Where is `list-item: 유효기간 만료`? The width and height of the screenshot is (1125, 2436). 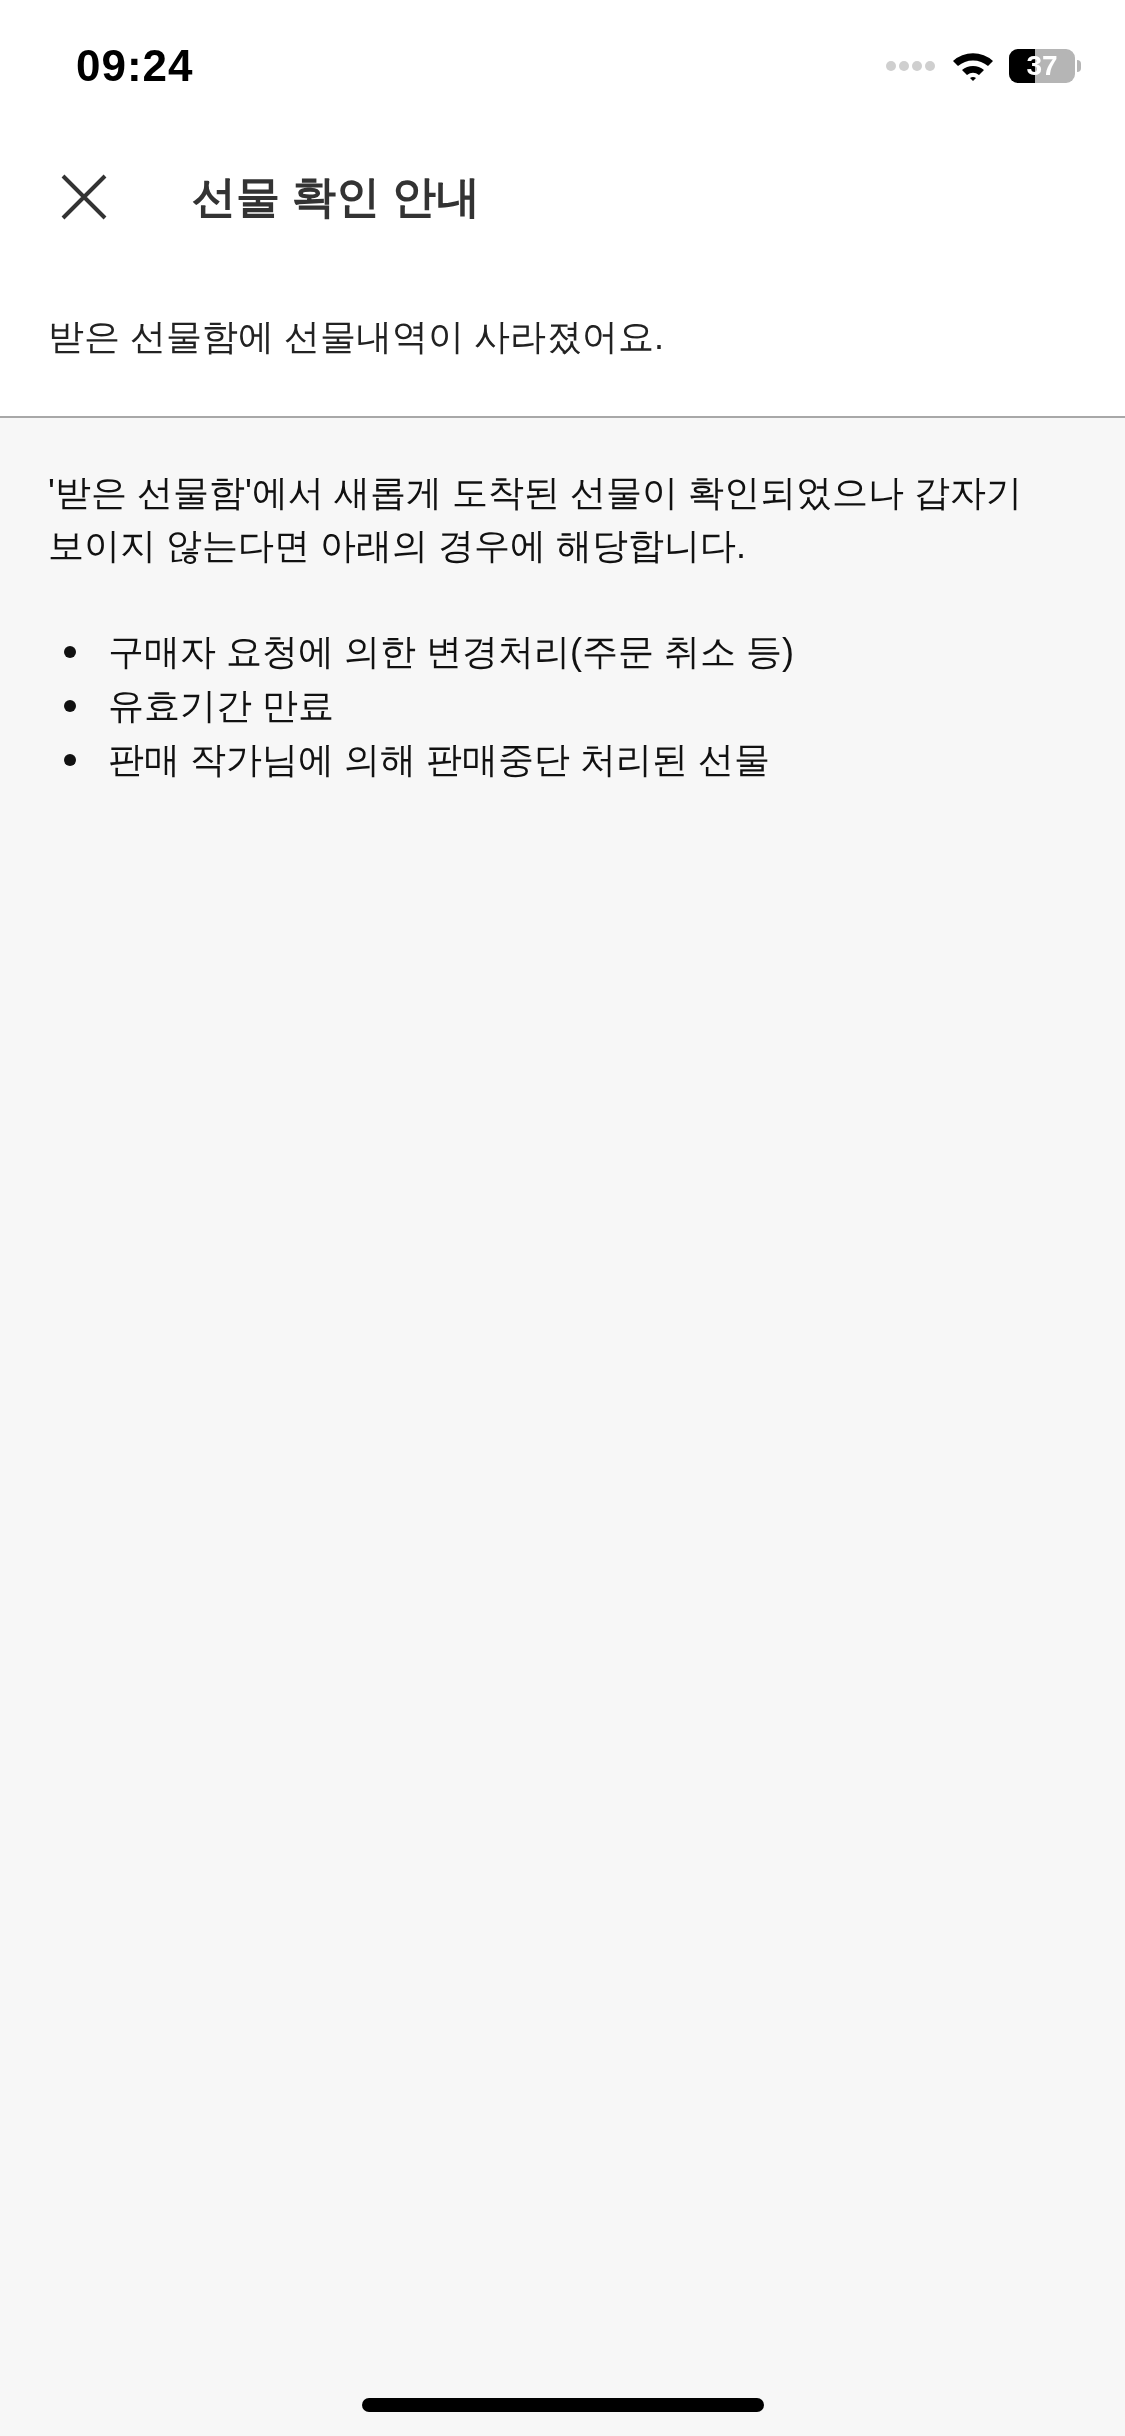 list-item: 유효기간 만료 is located at coordinates (221, 706).